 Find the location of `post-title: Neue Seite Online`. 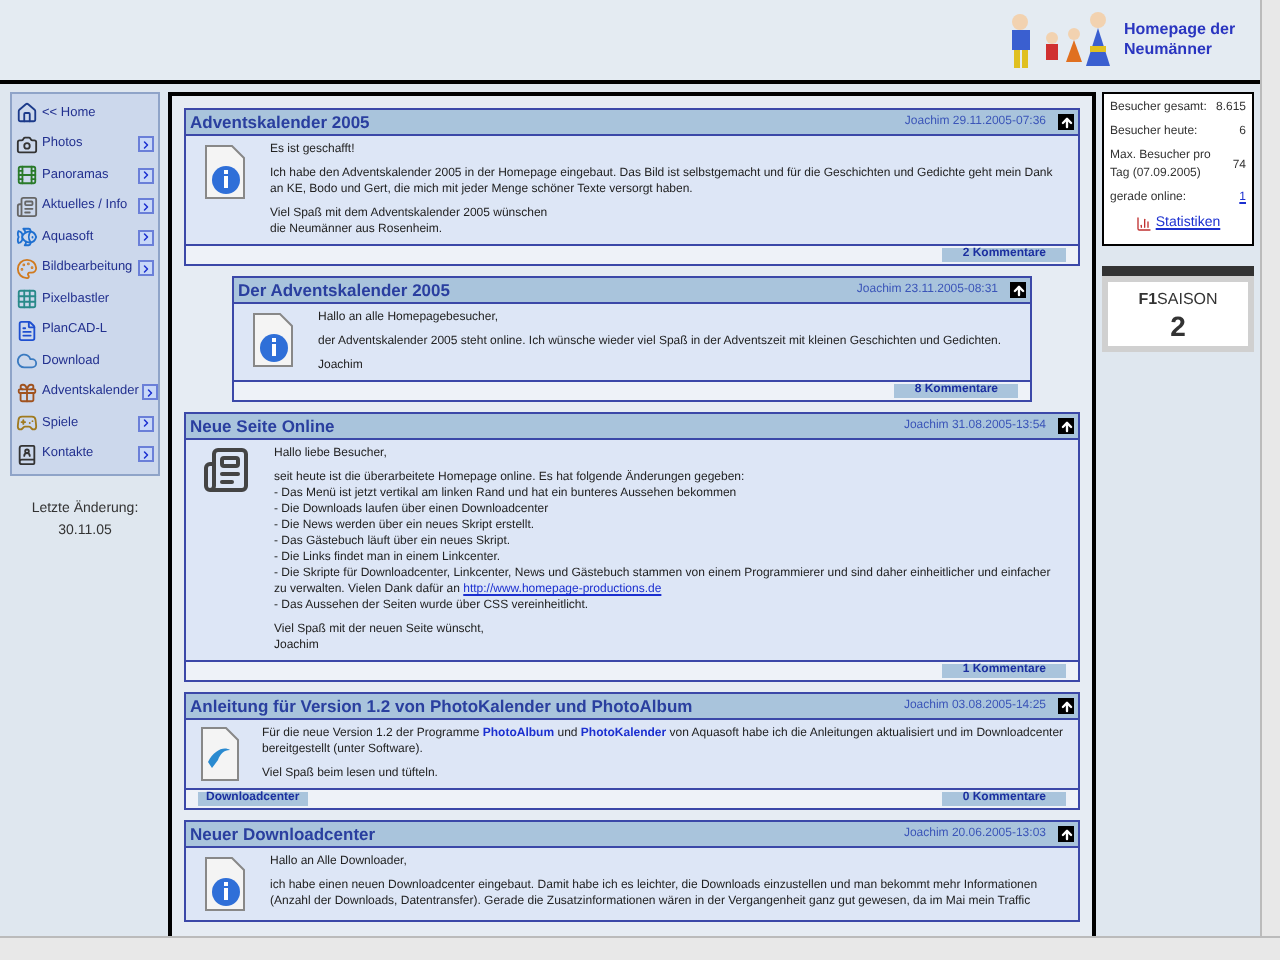

post-title: Neue Seite Online is located at coordinates (263, 426).